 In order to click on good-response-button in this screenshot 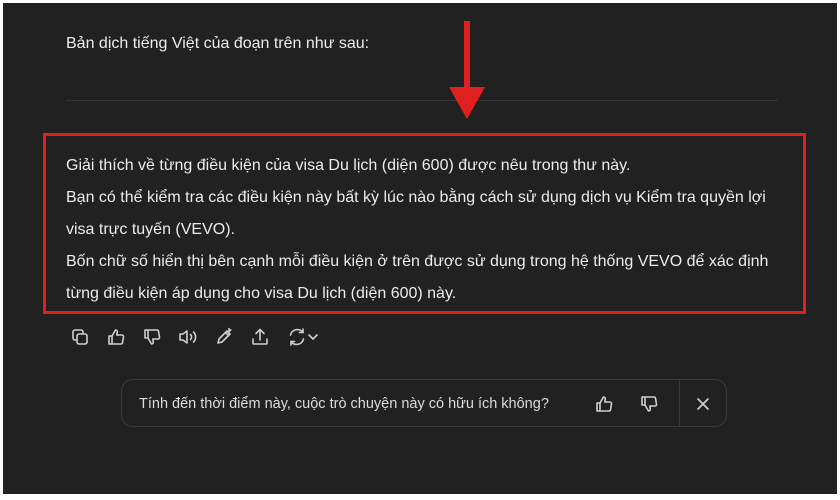, I will do `click(116, 337)`.